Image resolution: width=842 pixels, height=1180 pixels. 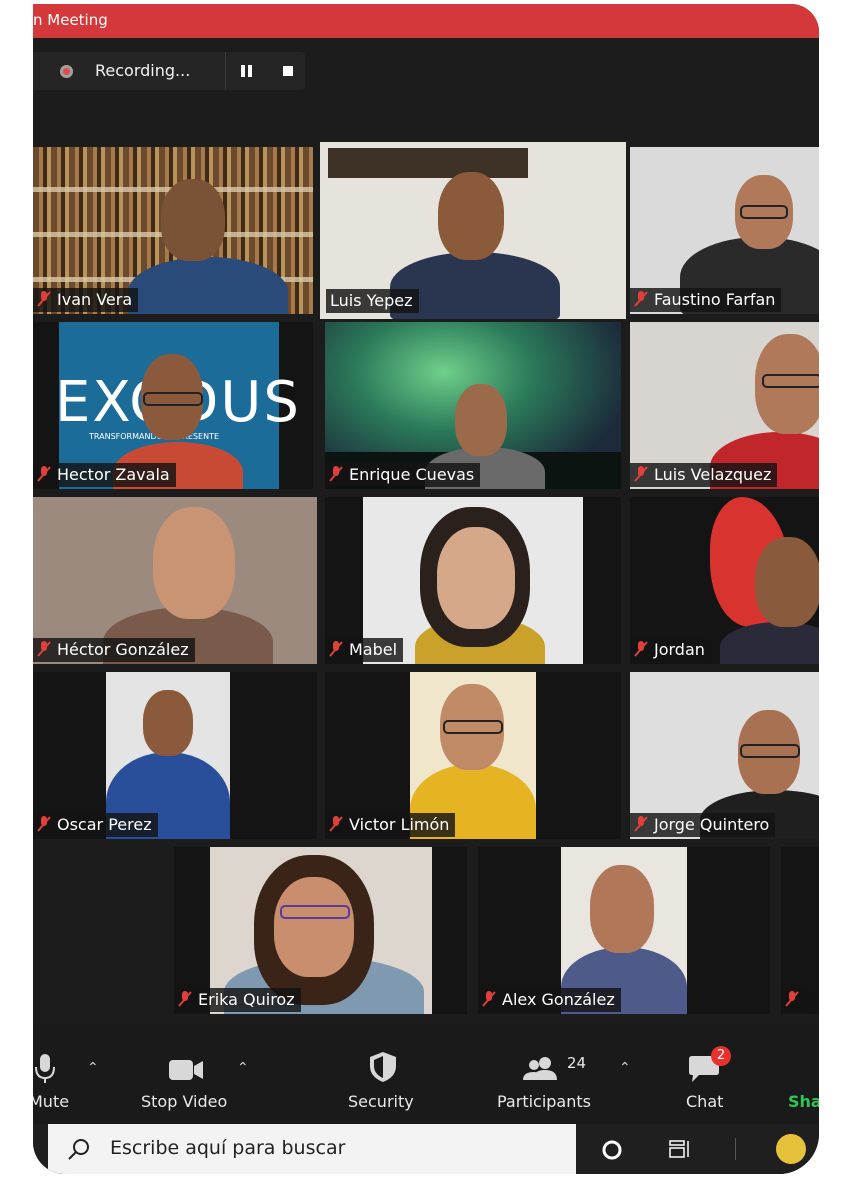 I want to click on stop-recording-icon, so click(x=288, y=71).